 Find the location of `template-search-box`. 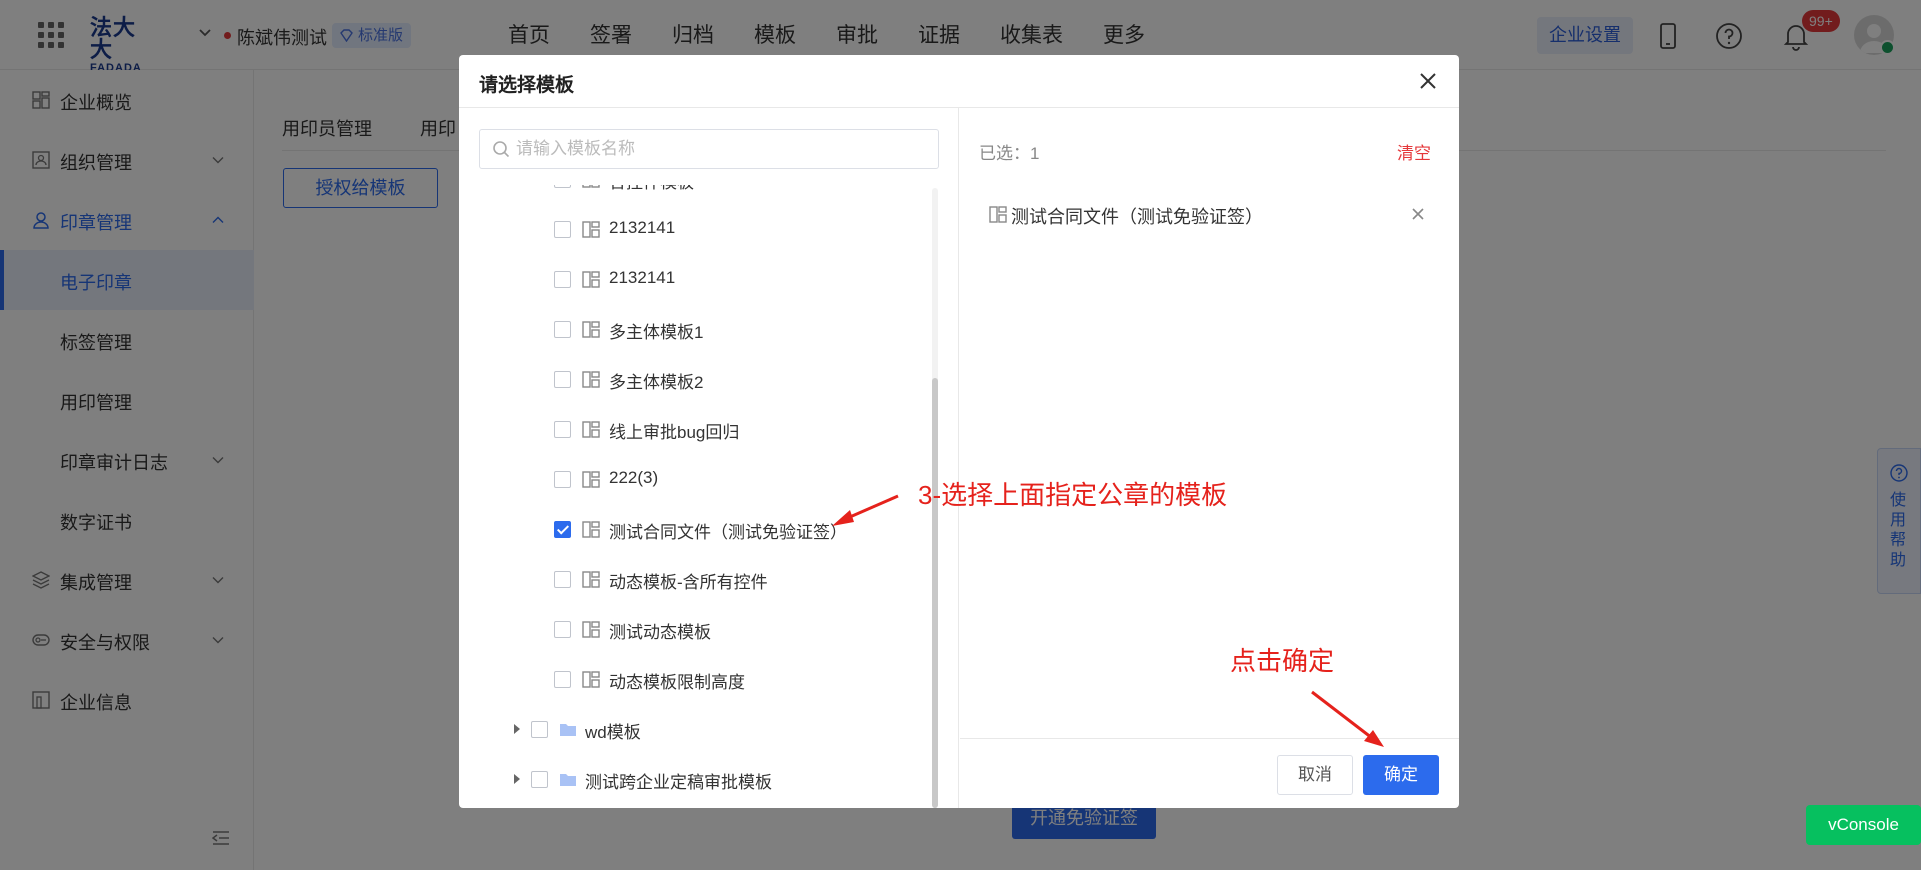

template-search-box is located at coordinates (709, 149).